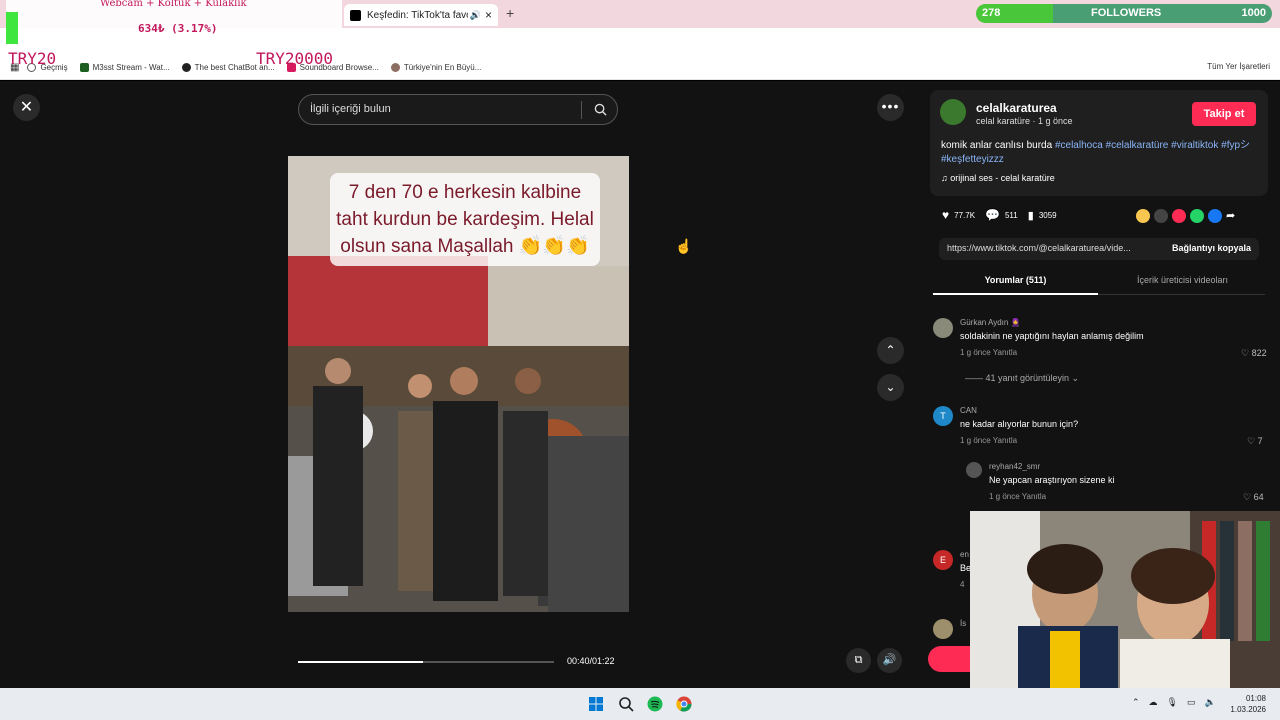  Describe the element at coordinates (1014, 466) in the screenshot. I see `commenter-name: reyhan42_smr` at that location.